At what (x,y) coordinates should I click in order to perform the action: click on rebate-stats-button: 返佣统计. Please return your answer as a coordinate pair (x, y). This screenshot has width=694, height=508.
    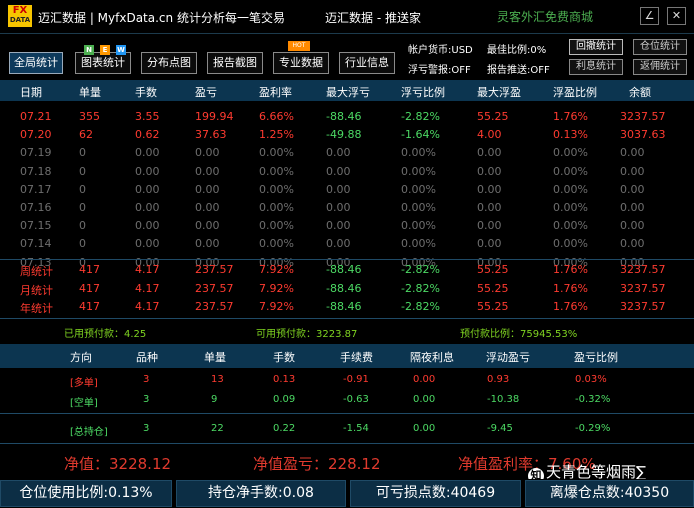
    Looking at the image, I should click on (660, 67).